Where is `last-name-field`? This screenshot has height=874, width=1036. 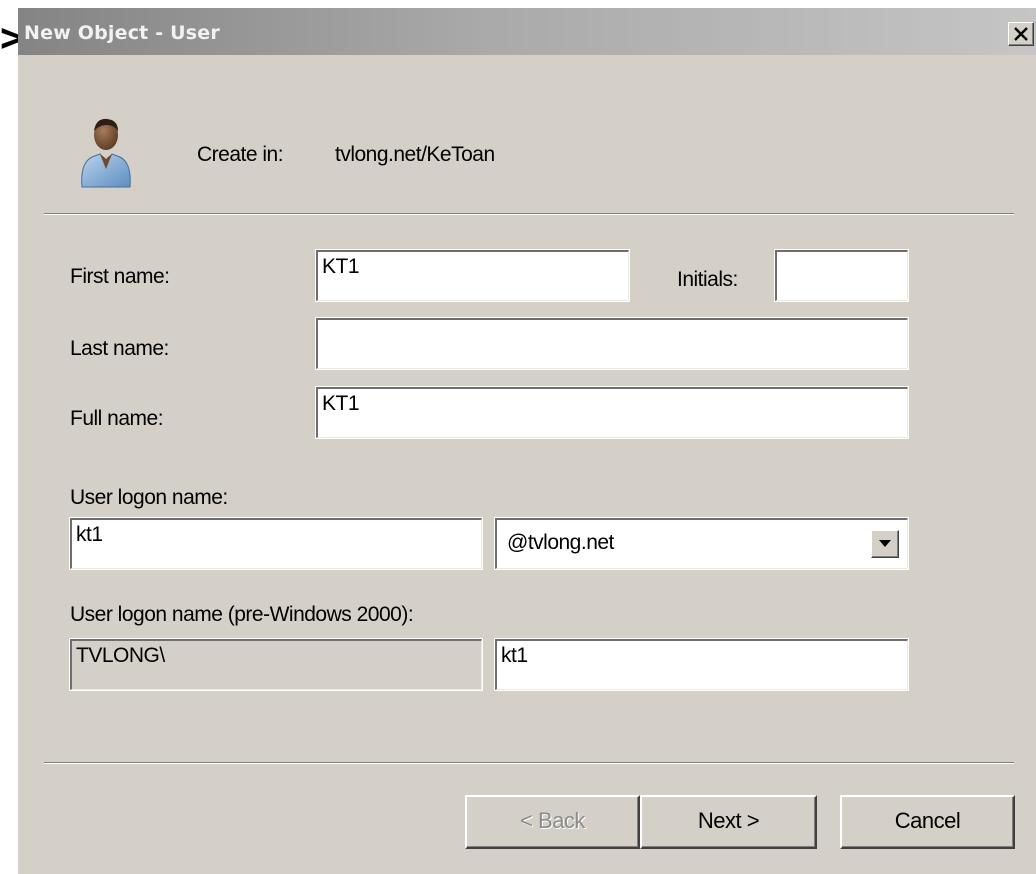
last-name-field is located at coordinates (612, 343).